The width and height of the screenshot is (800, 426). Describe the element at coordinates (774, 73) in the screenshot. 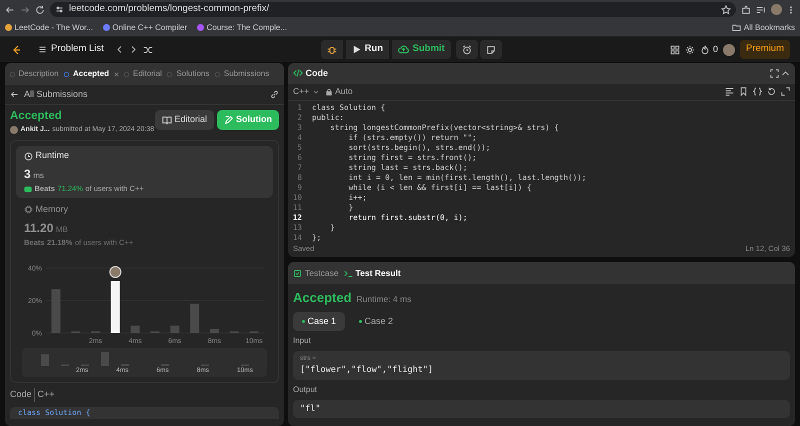

I see `expand-icon` at that location.